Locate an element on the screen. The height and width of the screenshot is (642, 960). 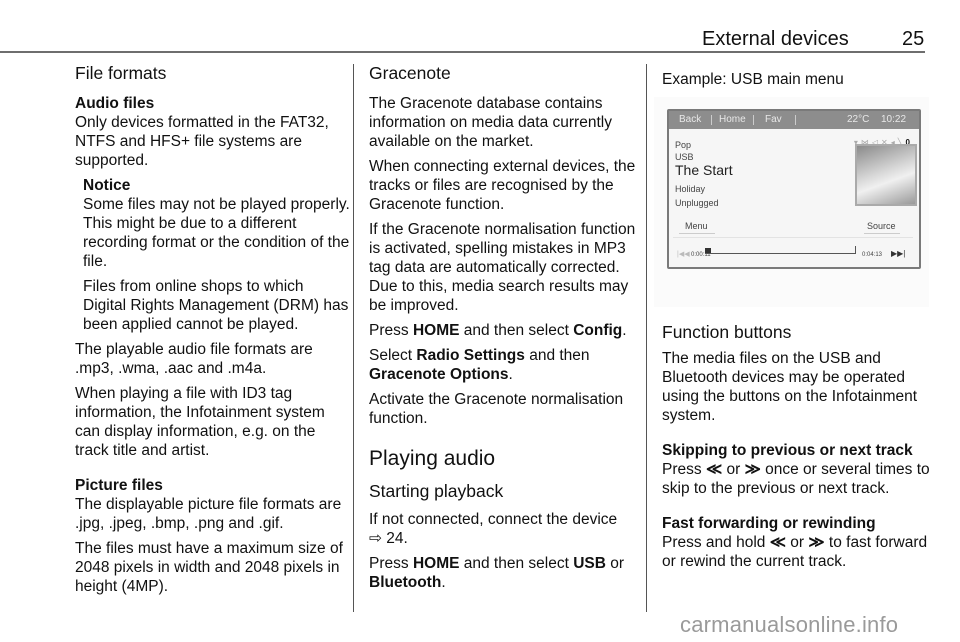
subheading-starting-playback: Starting playback is located at coordinates (436, 491).